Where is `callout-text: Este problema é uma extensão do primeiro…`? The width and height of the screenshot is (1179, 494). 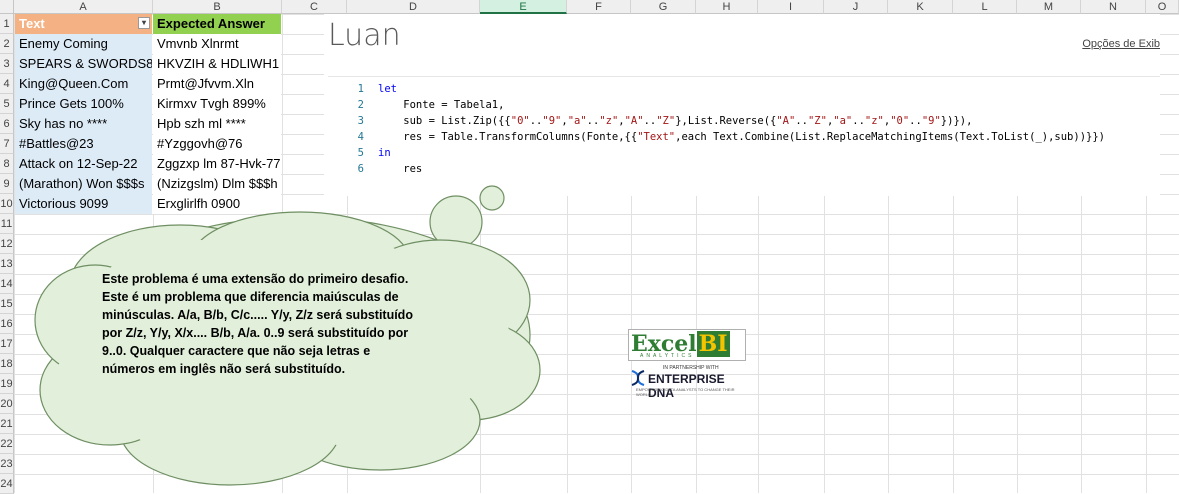
callout-text: Este problema é uma extensão do primeiro… is located at coordinates (257, 324).